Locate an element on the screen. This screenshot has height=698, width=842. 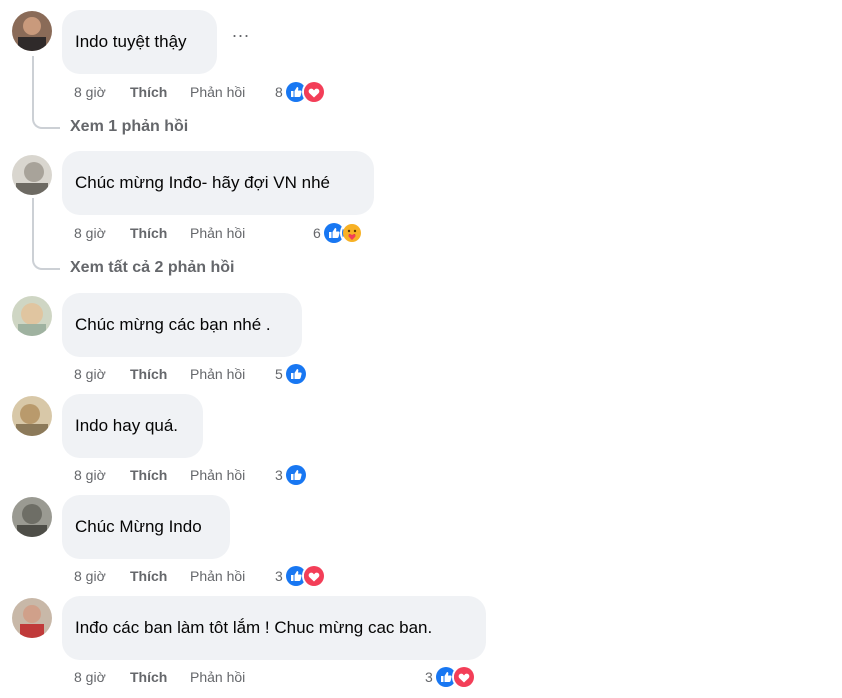
comment-bubble: Chúc mừng Inđo- hãy đợi VN nhé is located at coordinates (218, 183).